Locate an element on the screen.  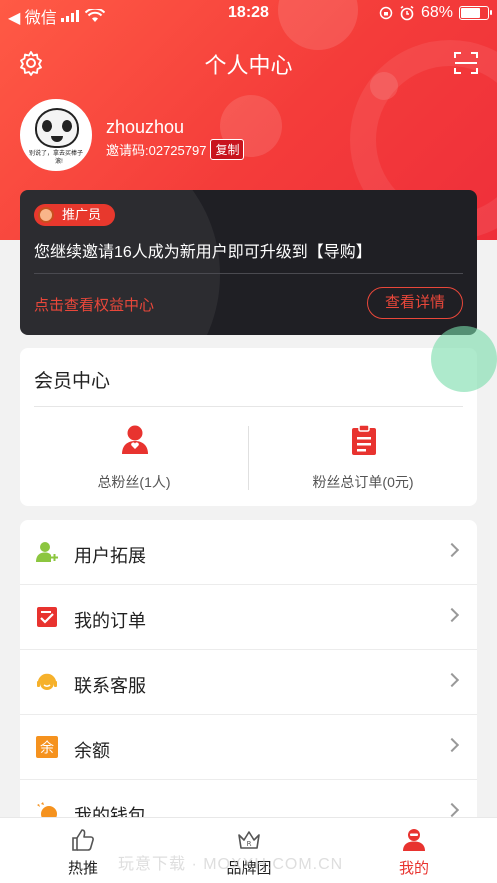
badge-medal-icon is located at coordinates (46, 215).